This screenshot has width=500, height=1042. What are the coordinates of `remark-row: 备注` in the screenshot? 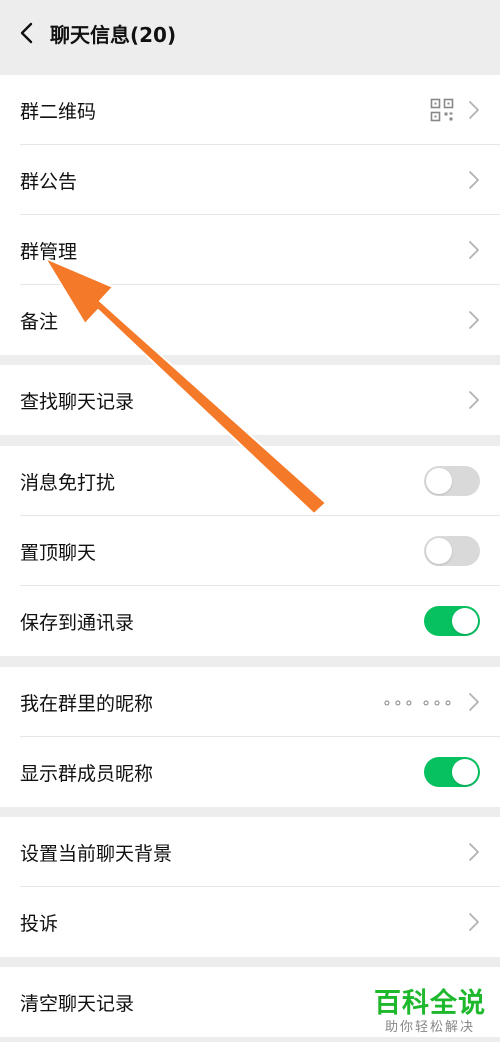 It's located at (250, 320).